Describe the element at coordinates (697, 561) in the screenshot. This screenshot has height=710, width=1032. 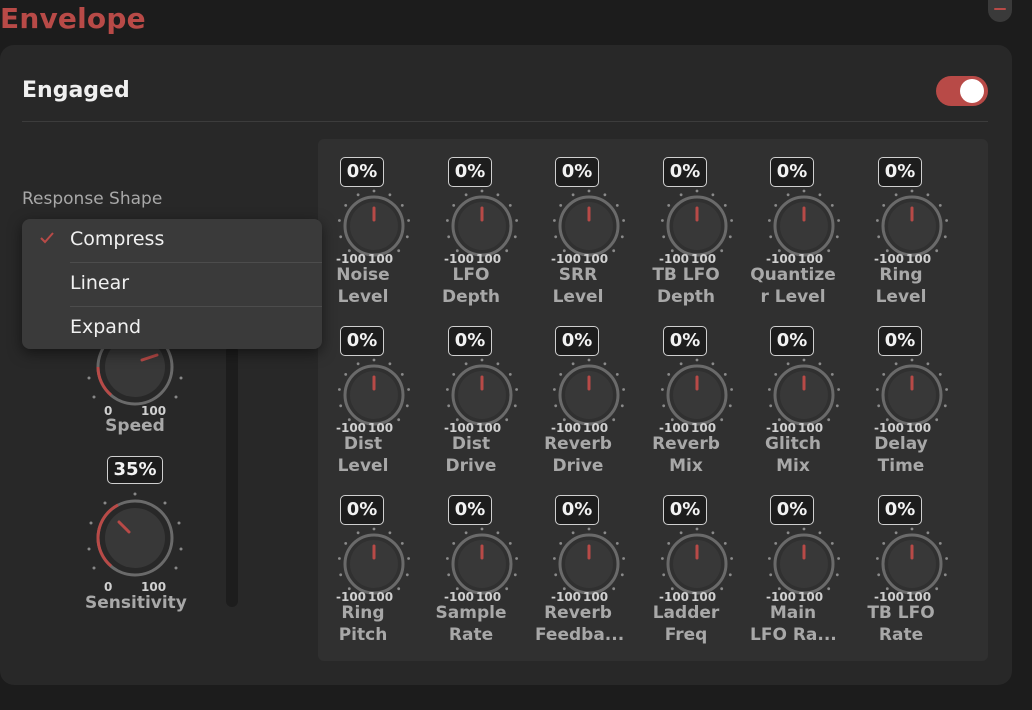
I see `mod-knob-cell: 0% -100 100 Ladder Freq` at that location.